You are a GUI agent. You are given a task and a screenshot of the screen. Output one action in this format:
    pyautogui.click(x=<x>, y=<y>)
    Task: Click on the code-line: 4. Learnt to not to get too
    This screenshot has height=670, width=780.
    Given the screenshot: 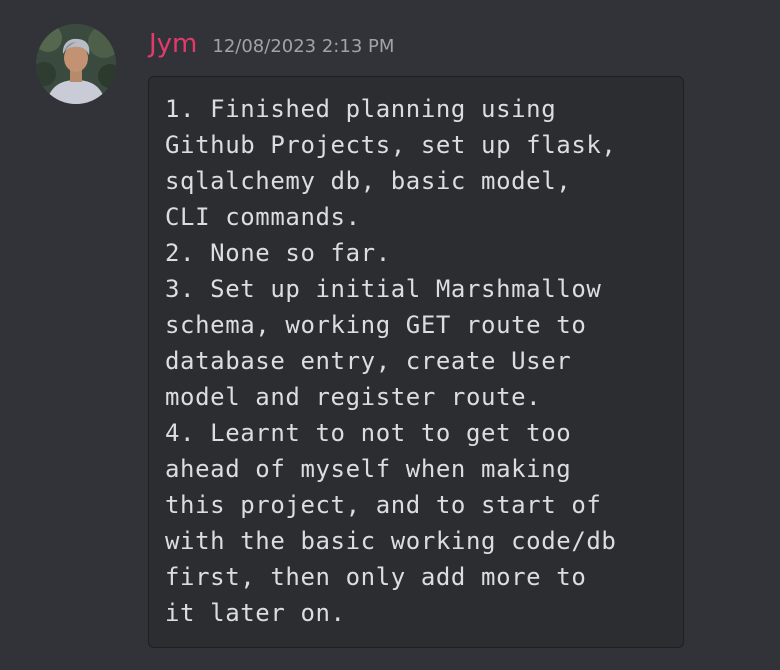 What is the action you would take?
    pyautogui.click(x=368, y=433)
    